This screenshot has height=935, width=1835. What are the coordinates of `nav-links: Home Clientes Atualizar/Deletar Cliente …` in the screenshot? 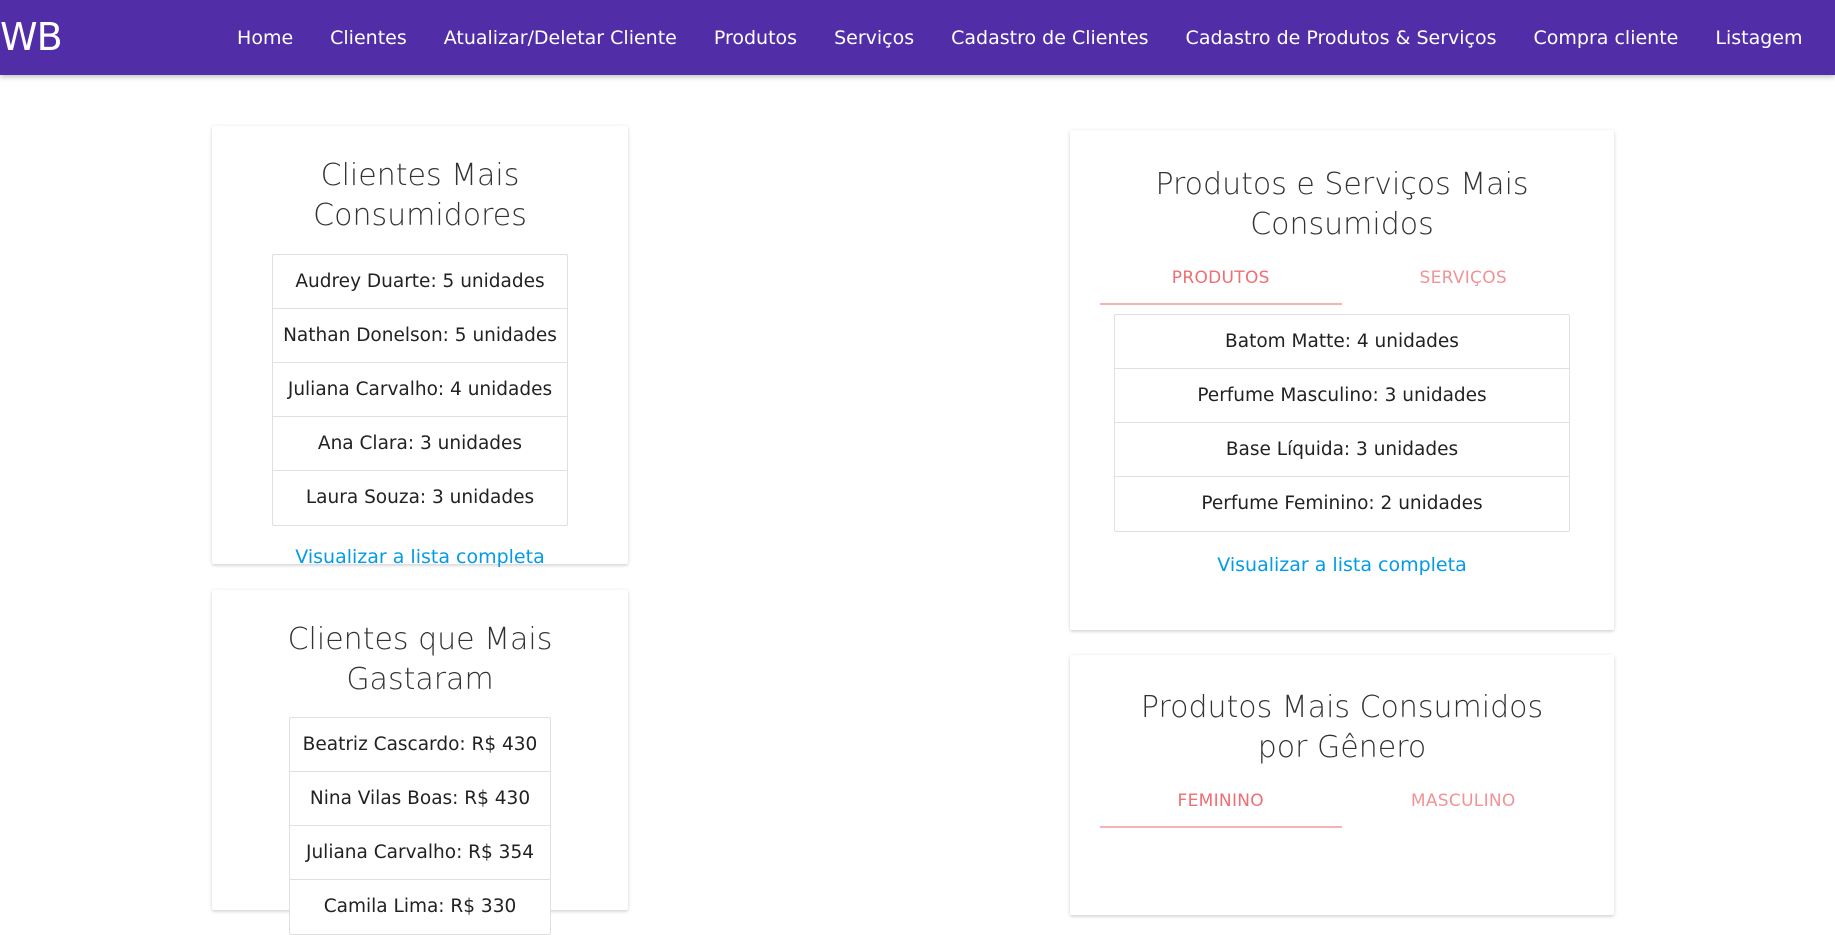 It's located at (1020, 37).